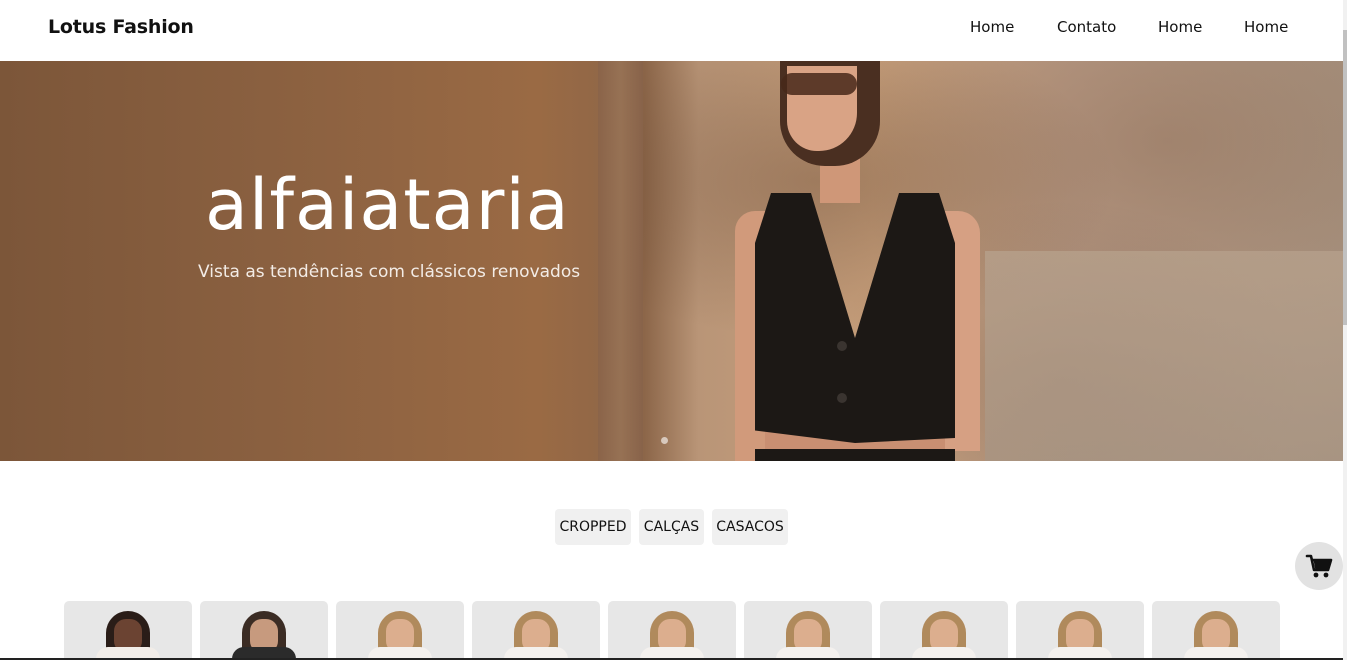 The width and height of the screenshot is (1347, 660). What do you see at coordinates (855, 318) in the screenshot?
I see `model-vest` at bounding box center [855, 318].